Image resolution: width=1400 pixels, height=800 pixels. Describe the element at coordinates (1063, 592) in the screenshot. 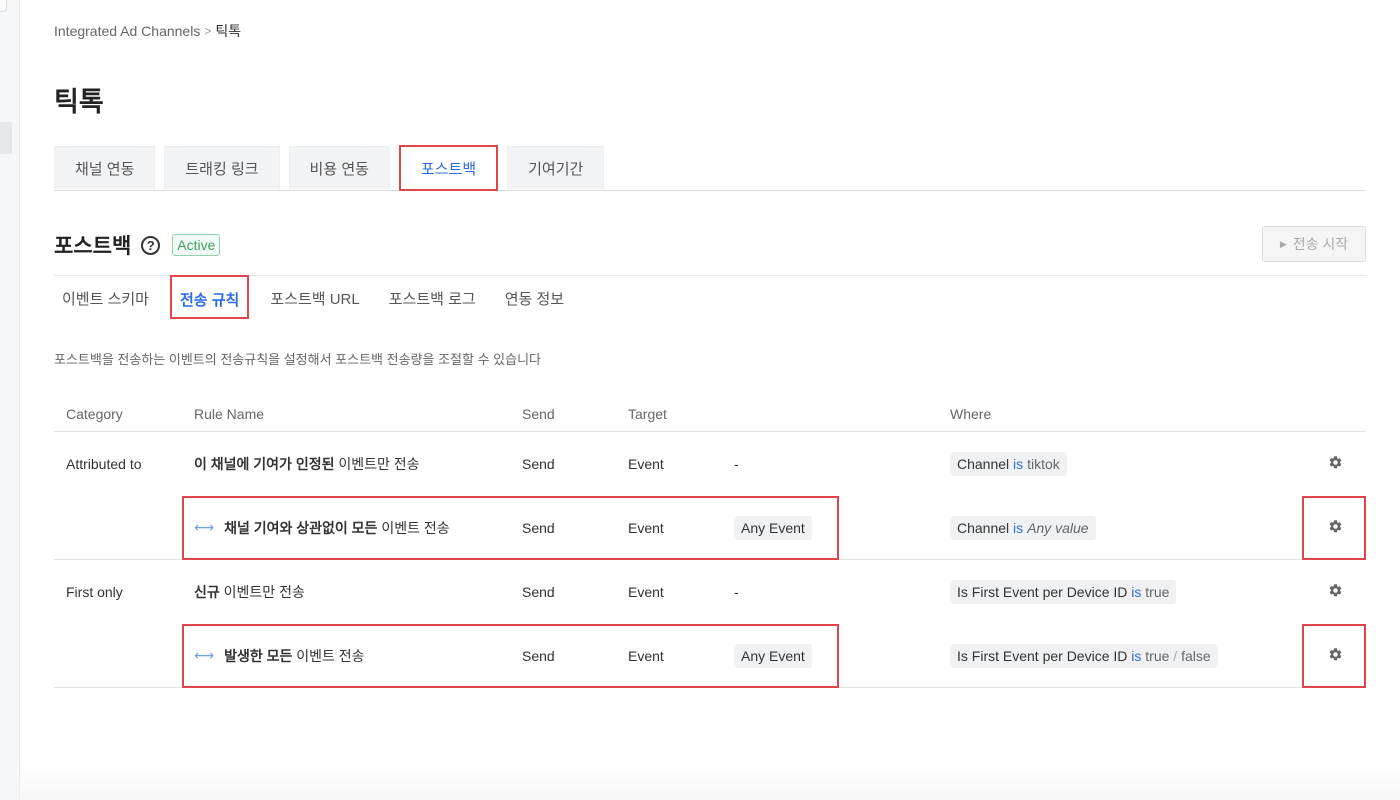

I see `where-condition-chip: Is First Event per Device ID is true` at that location.